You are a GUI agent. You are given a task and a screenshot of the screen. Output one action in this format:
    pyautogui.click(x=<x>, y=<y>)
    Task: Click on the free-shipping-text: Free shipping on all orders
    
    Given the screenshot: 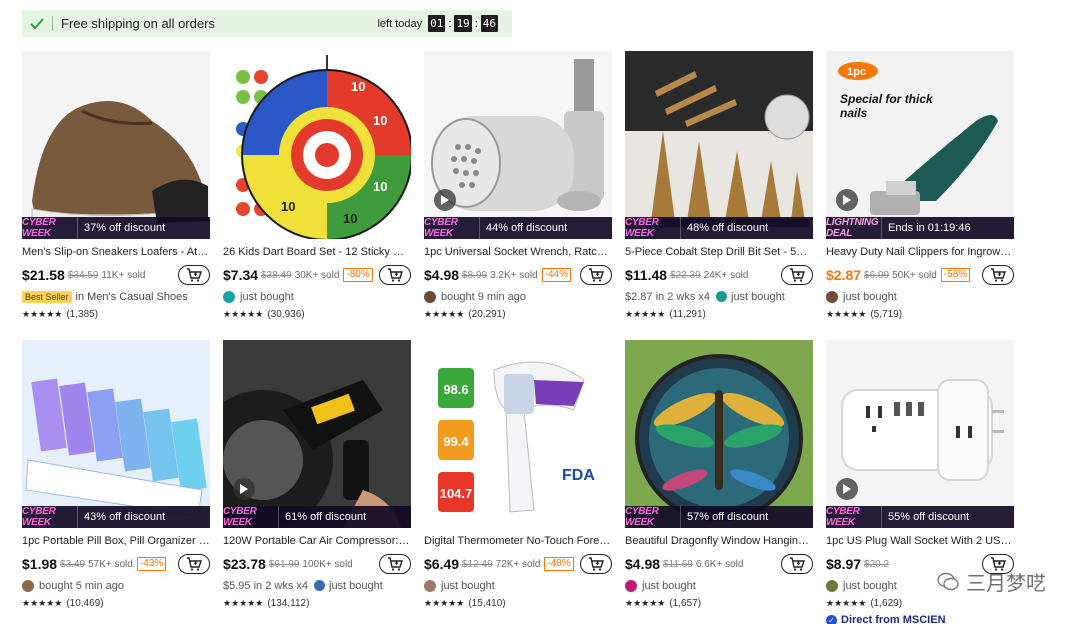 What is the action you would take?
    pyautogui.click(x=138, y=23)
    